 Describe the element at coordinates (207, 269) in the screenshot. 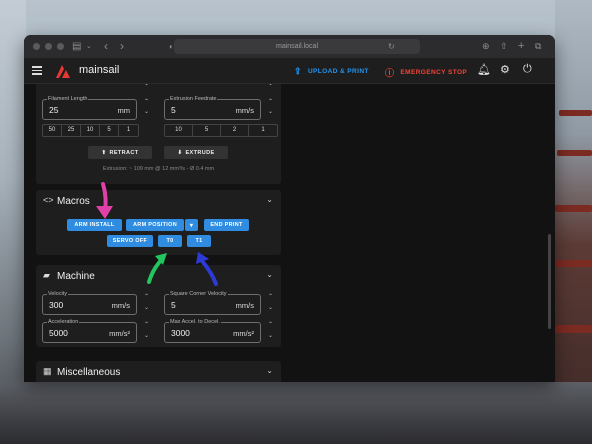

I see `blue-arrow-icon` at that location.